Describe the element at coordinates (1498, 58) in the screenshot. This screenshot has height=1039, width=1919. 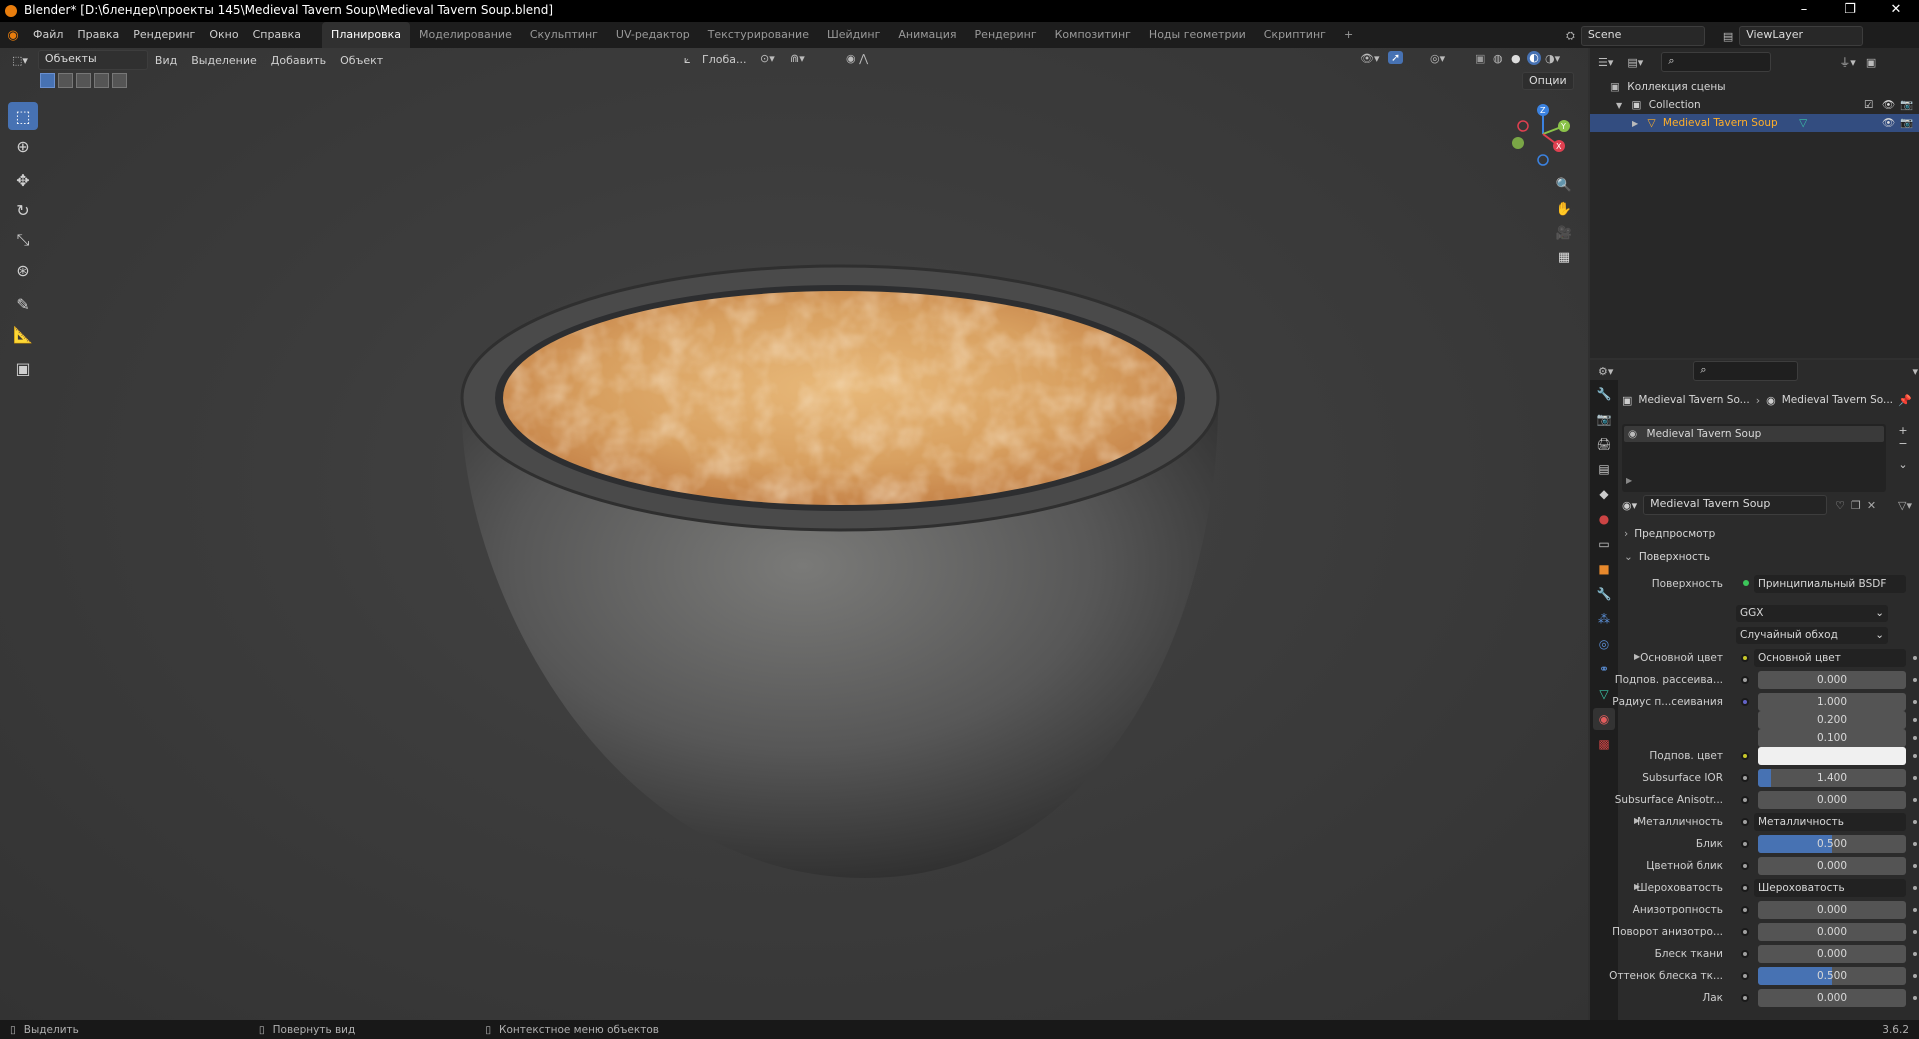
I see `wireframe-shading-icon: ◍` at that location.